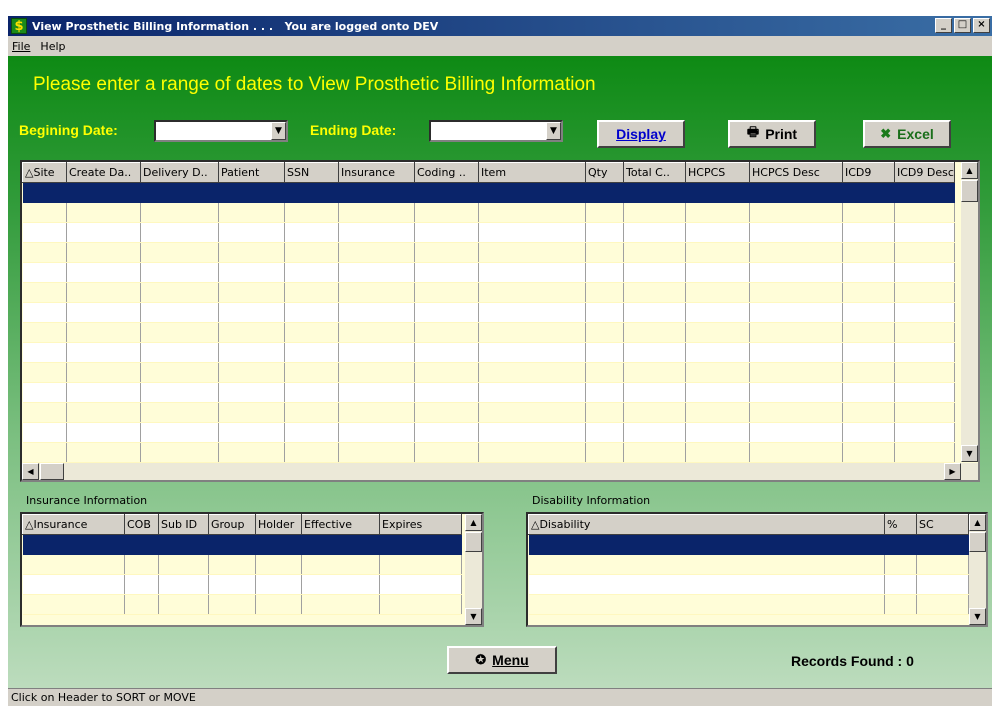  I want to click on scroll-thumb, so click(473, 542).